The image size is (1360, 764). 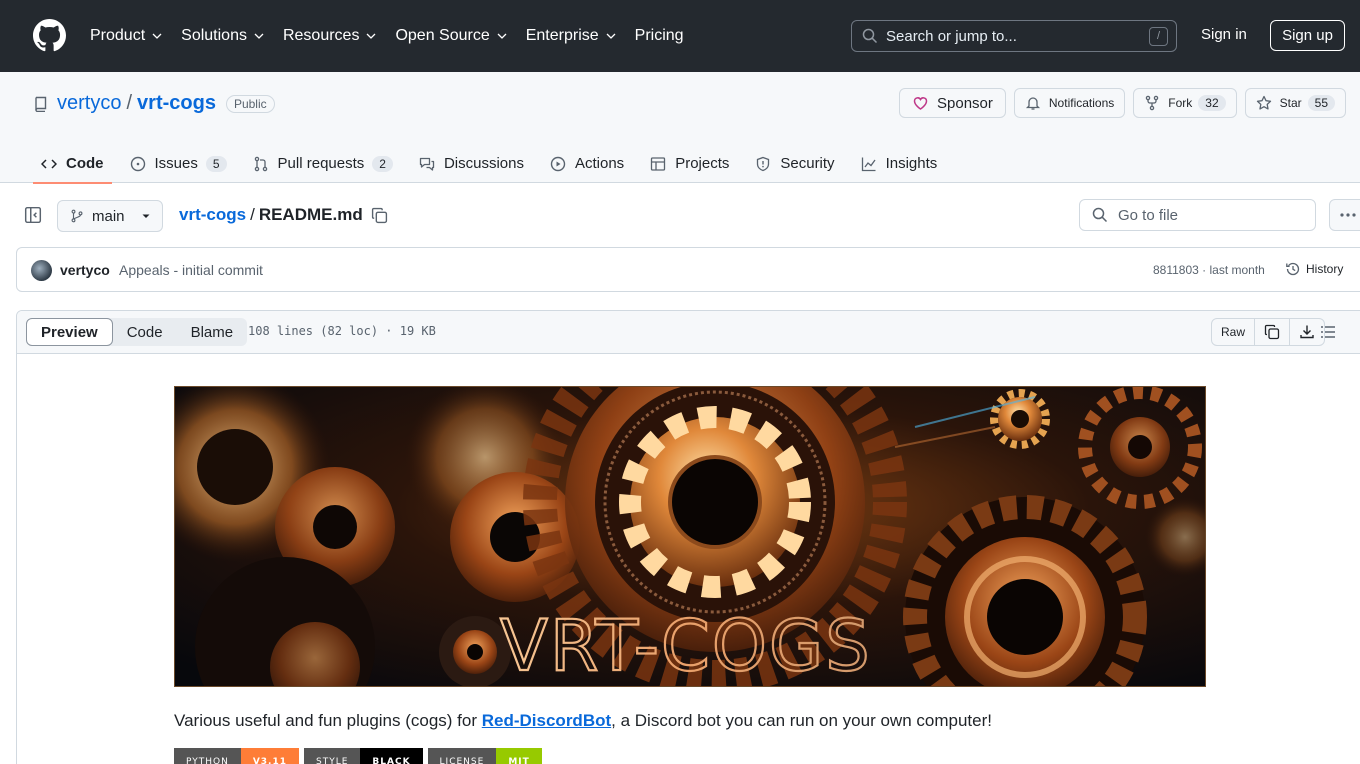 What do you see at coordinates (546, 720) in the screenshot?
I see `red-discordbot-link: Red-DiscordBot` at bounding box center [546, 720].